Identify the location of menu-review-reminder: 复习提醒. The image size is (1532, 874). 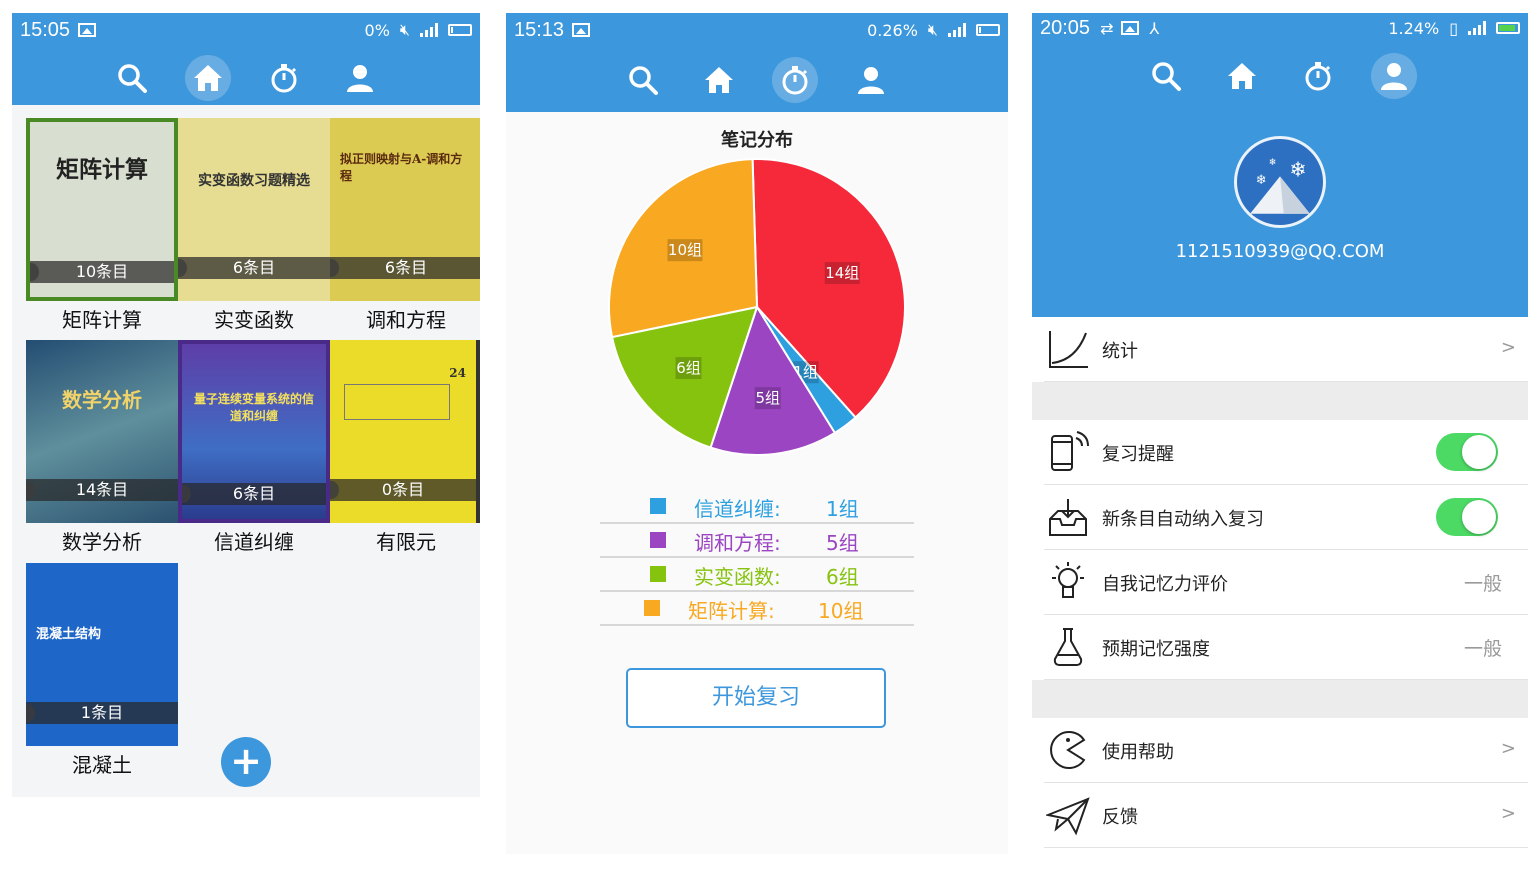
(1286, 452).